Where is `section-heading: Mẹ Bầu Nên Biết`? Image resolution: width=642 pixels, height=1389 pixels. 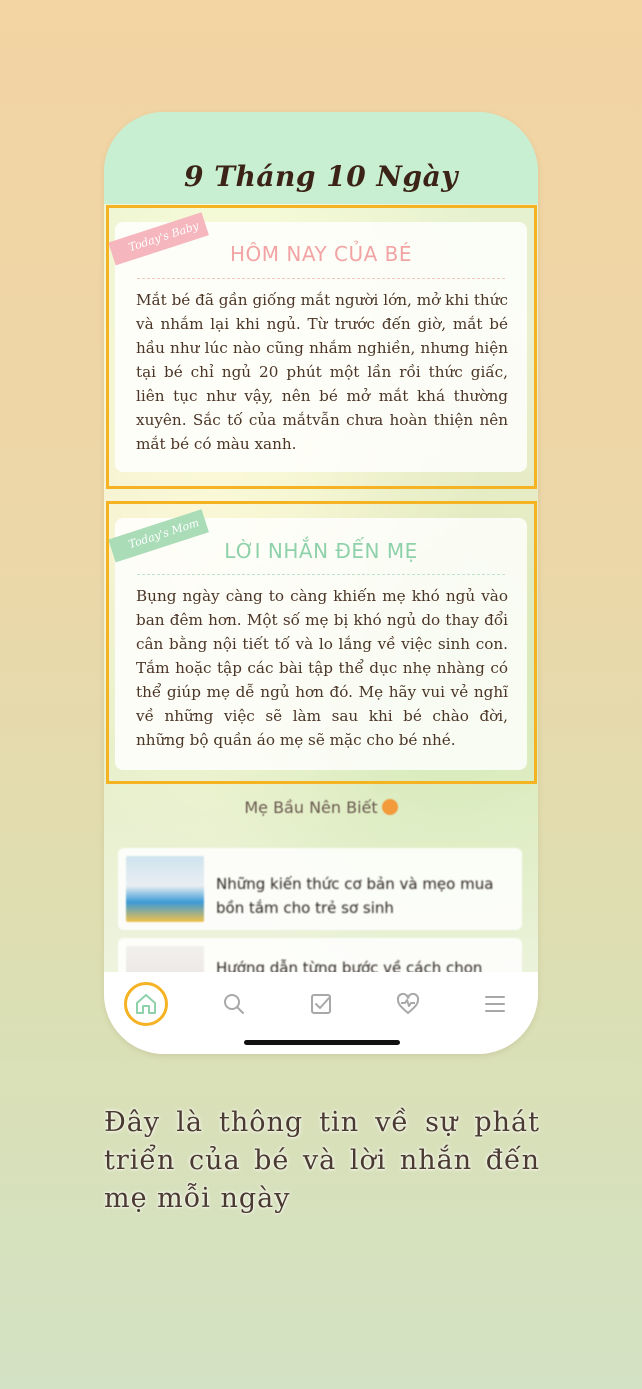 section-heading: Mẹ Bầu Nên Biết is located at coordinates (321, 807).